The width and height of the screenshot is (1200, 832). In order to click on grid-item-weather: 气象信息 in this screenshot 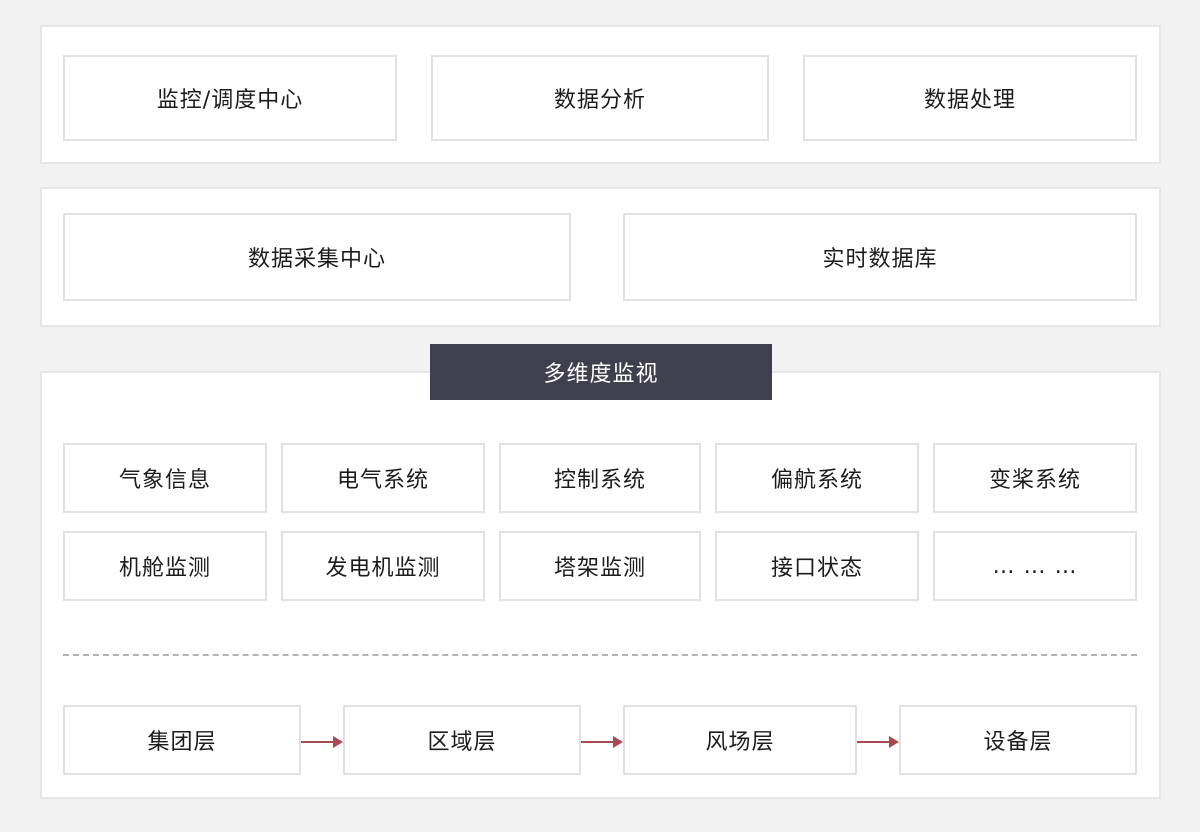, I will do `click(165, 478)`.